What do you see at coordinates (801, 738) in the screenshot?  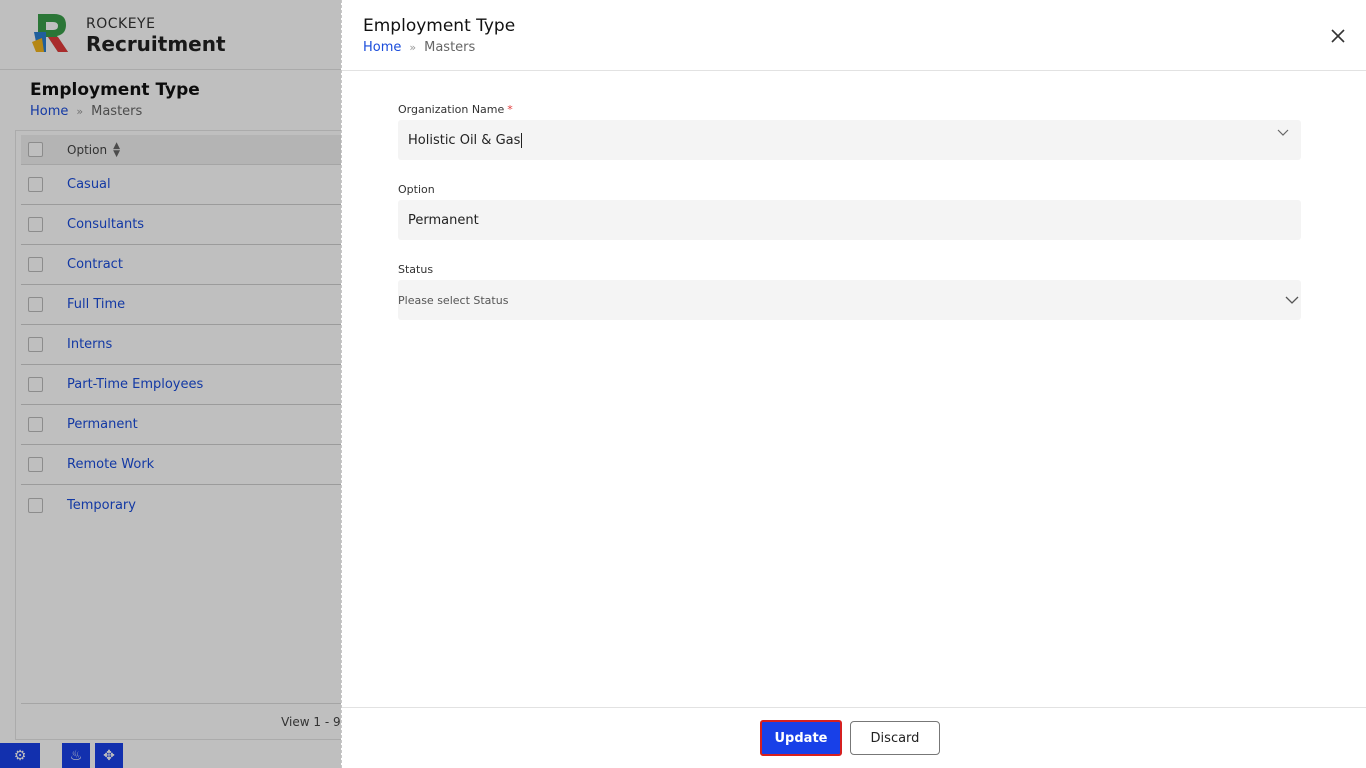 I see `update-button: Update` at bounding box center [801, 738].